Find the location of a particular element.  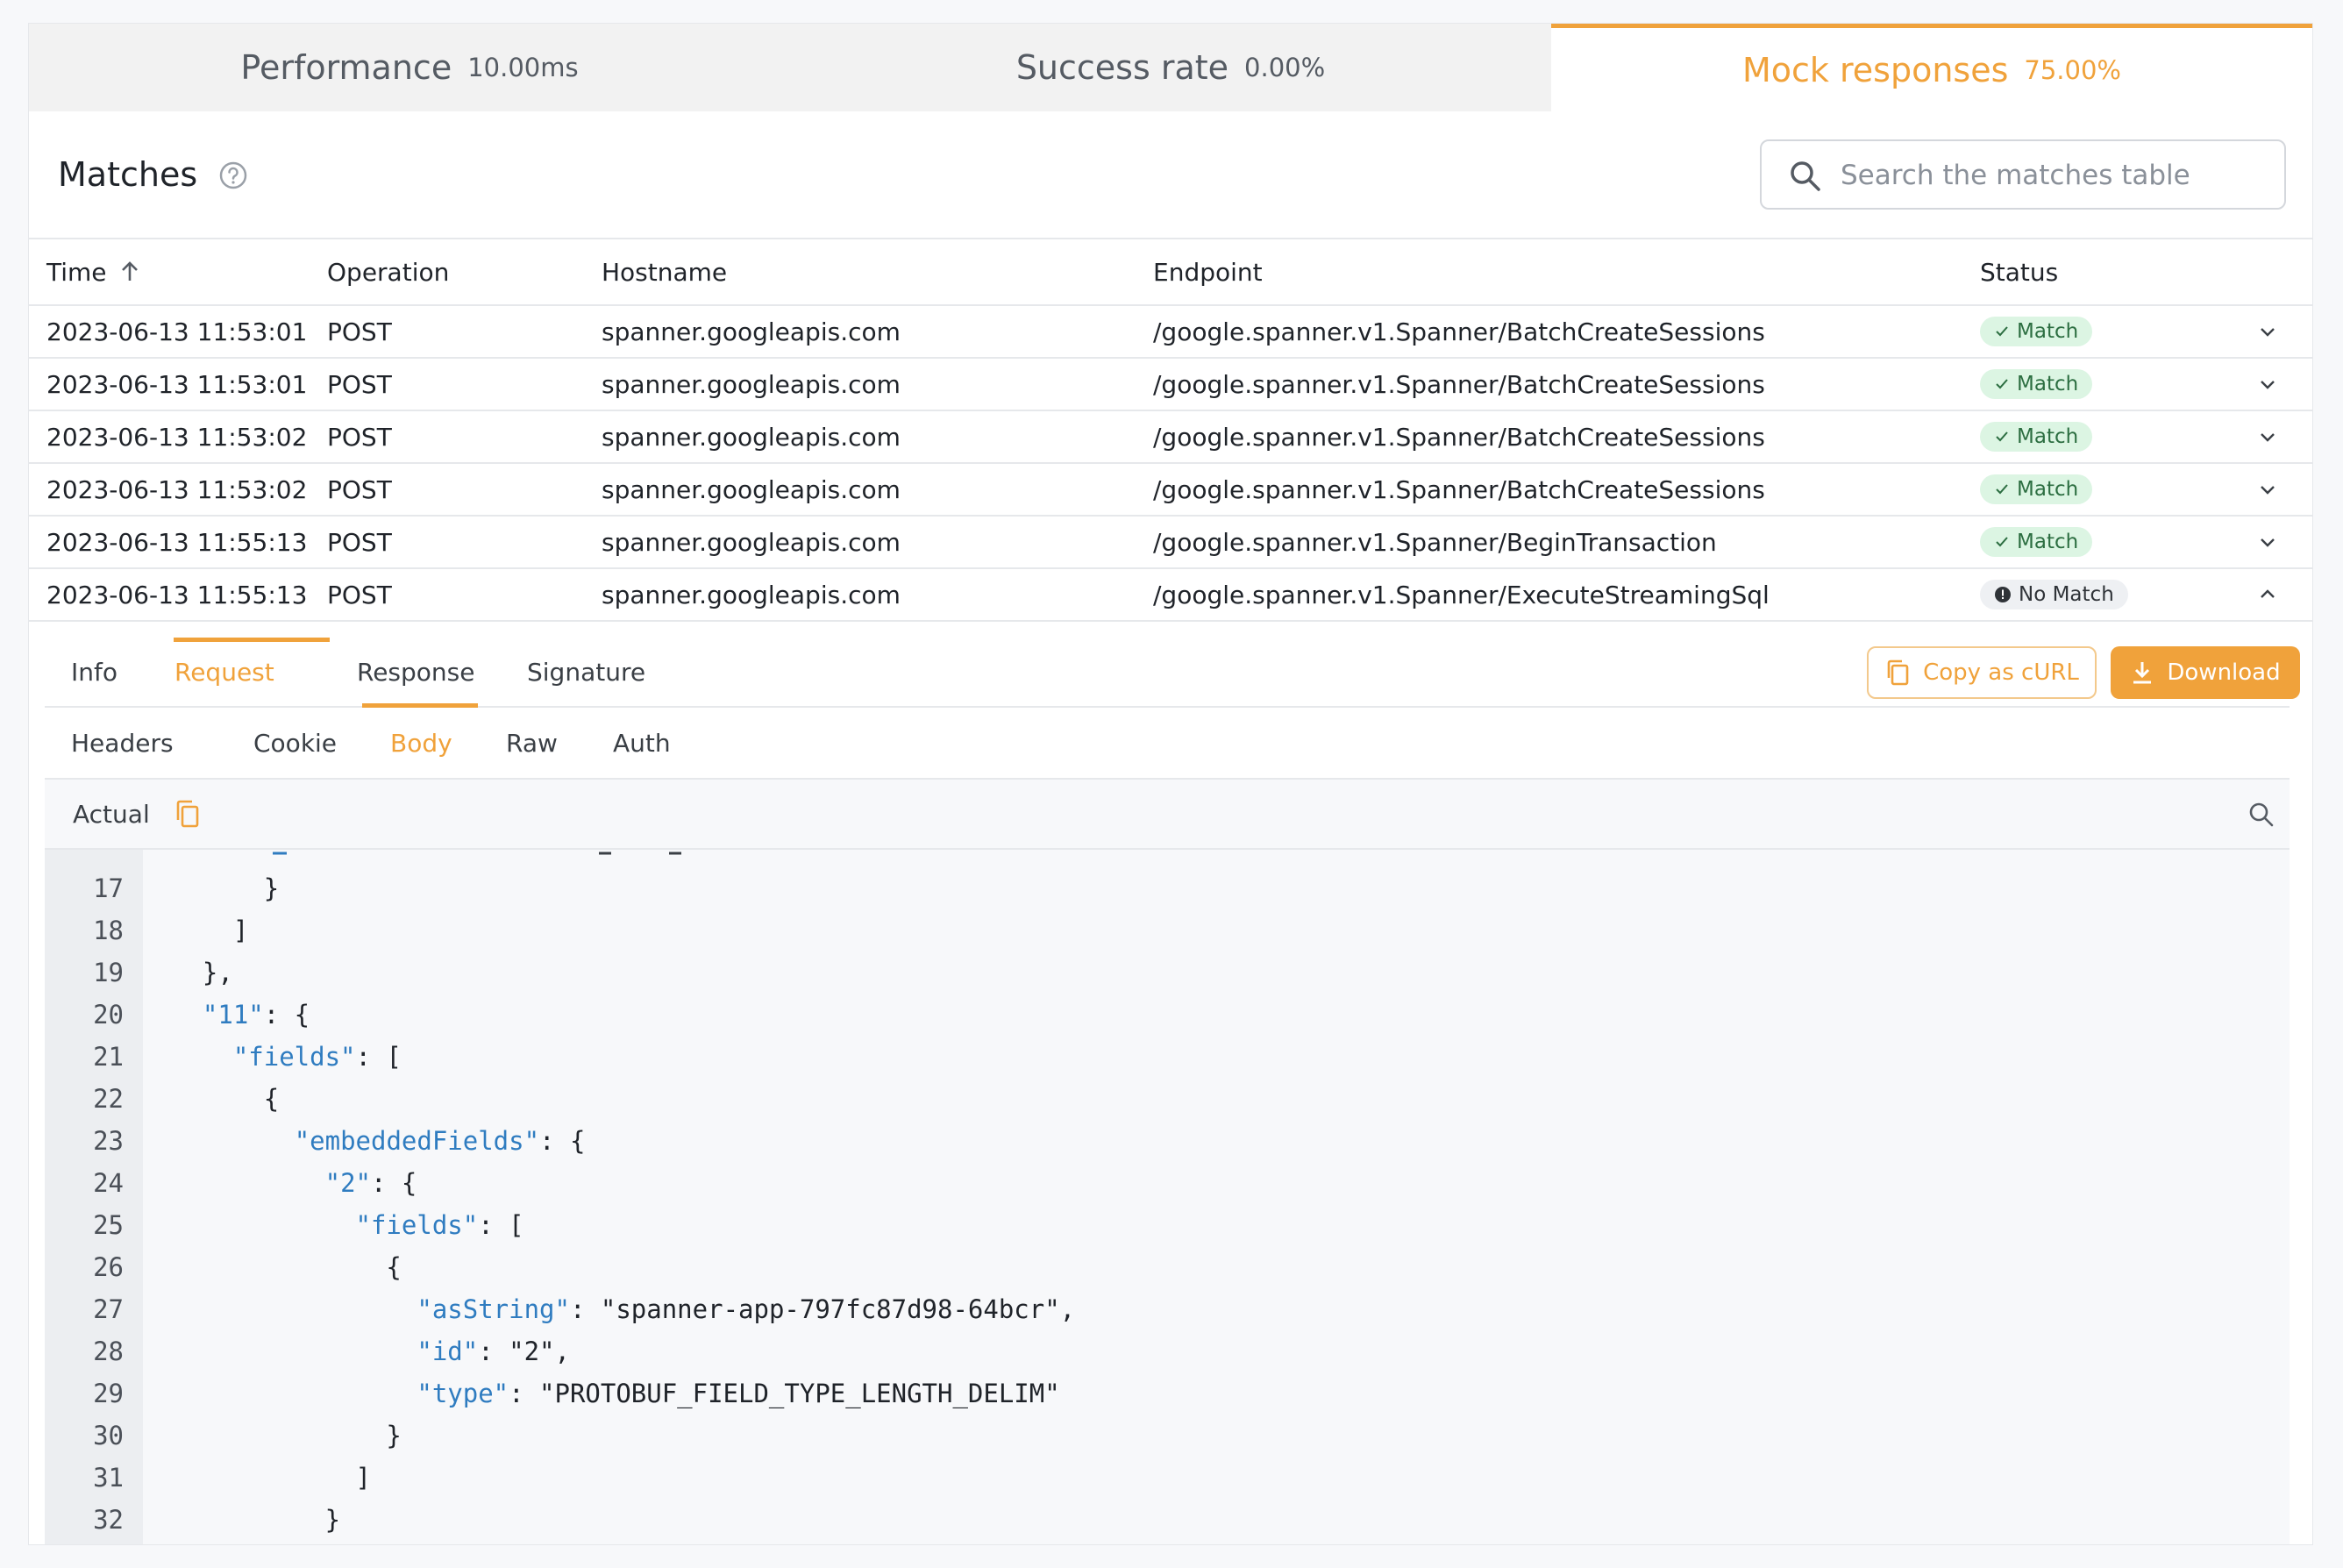

request-sub-tabs: Headers Cookie Body Raw Auth is located at coordinates (1167, 744).